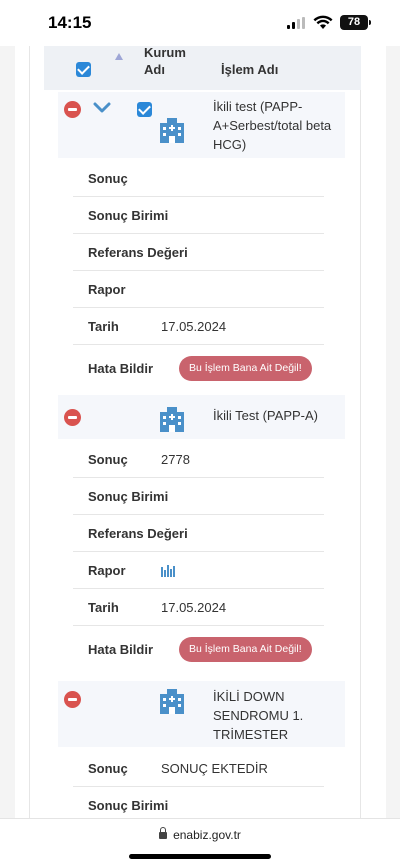 The image size is (400, 865). Describe the element at coordinates (163, 833) in the screenshot. I see `lock-icon` at that location.